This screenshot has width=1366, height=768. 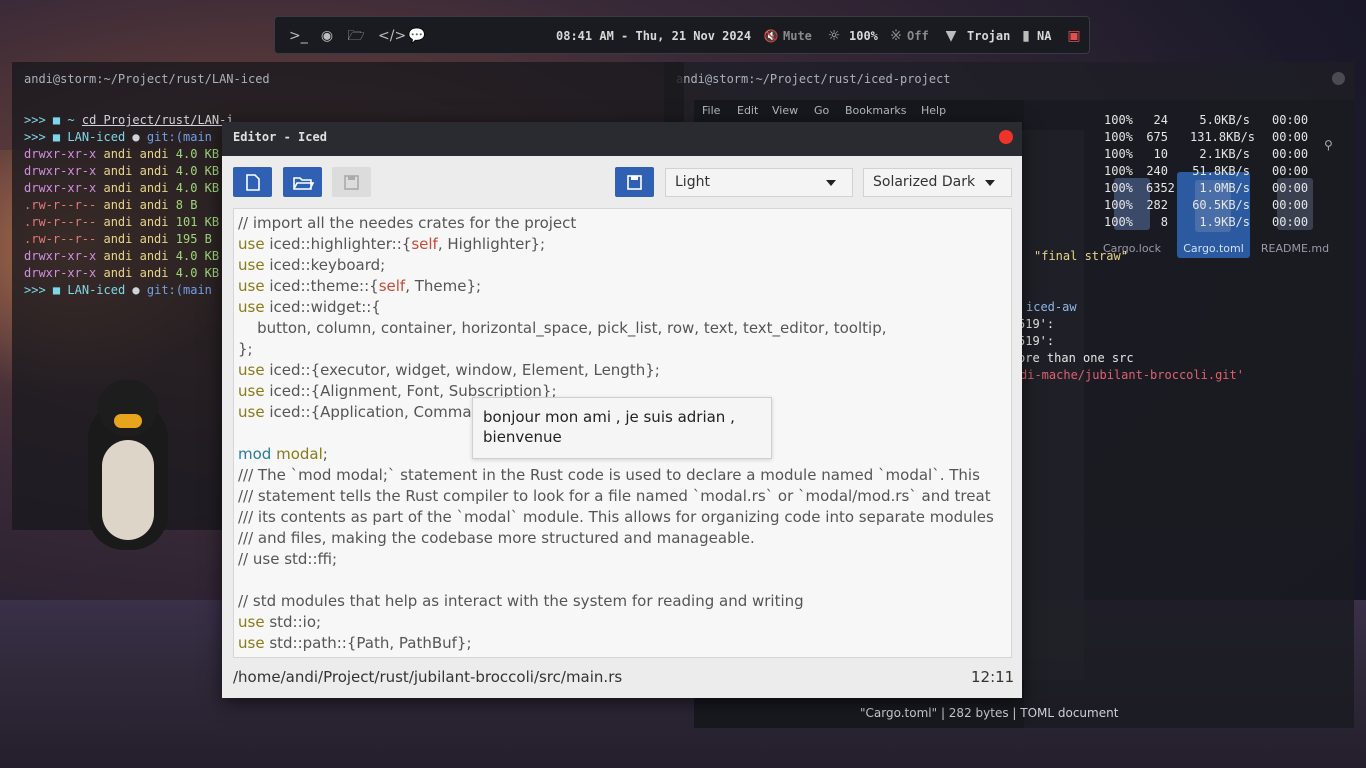 What do you see at coordinates (327, 36) in the screenshot?
I see `browser-icon: ◉` at bounding box center [327, 36].